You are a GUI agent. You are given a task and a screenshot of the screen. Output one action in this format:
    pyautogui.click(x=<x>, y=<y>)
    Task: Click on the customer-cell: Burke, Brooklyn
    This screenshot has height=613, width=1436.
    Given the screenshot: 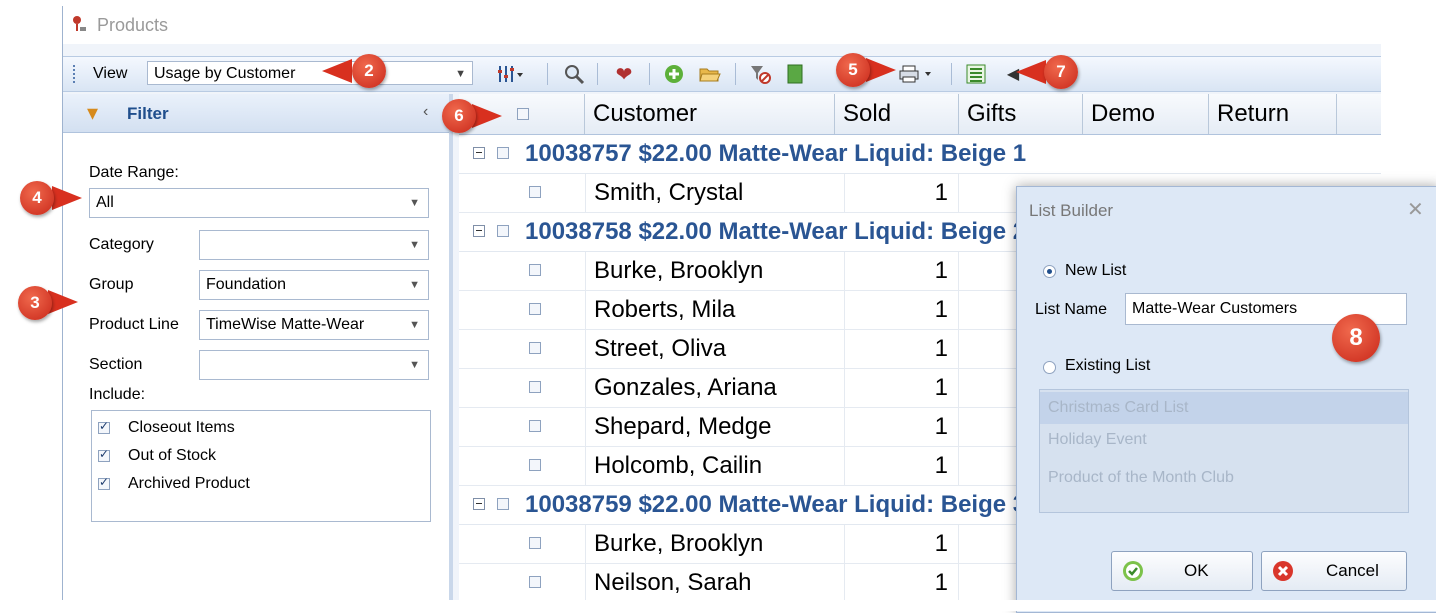 What is the action you would take?
    pyautogui.click(x=715, y=544)
    